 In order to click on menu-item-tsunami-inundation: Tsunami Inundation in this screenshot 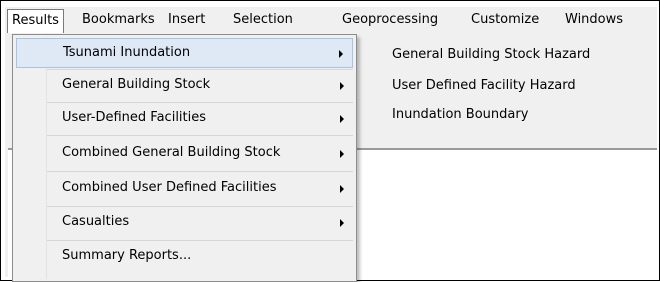, I will do `click(184, 53)`.